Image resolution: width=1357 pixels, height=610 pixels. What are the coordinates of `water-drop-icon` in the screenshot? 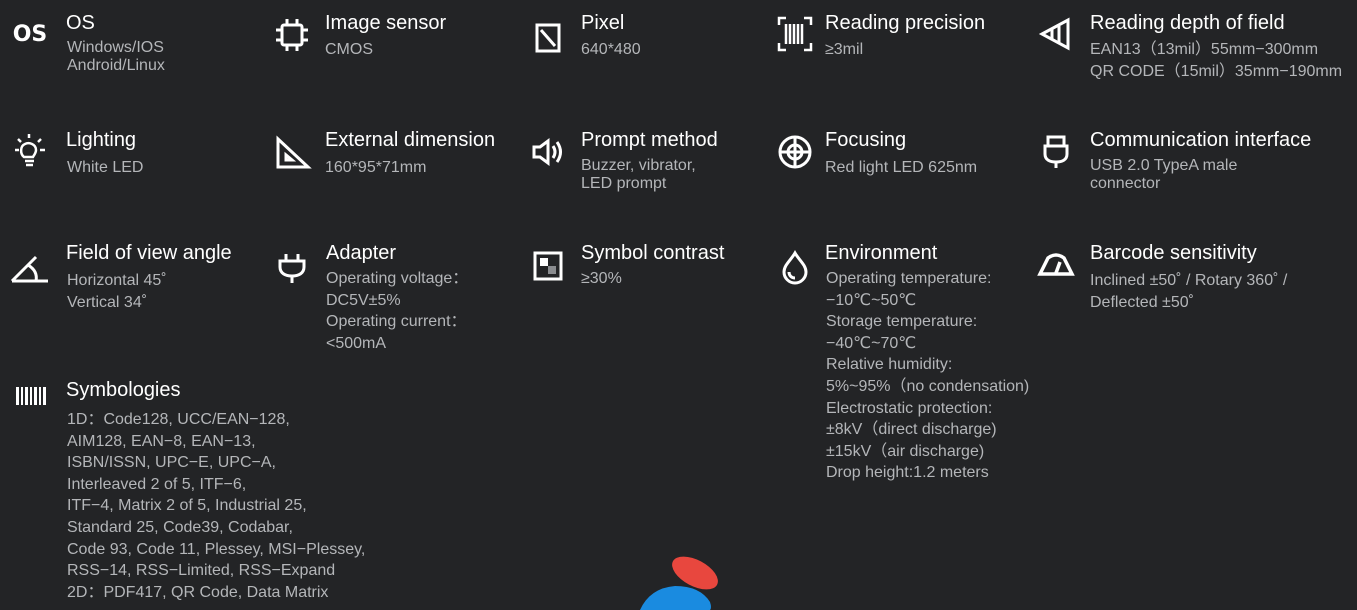 It's located at (795, 268).